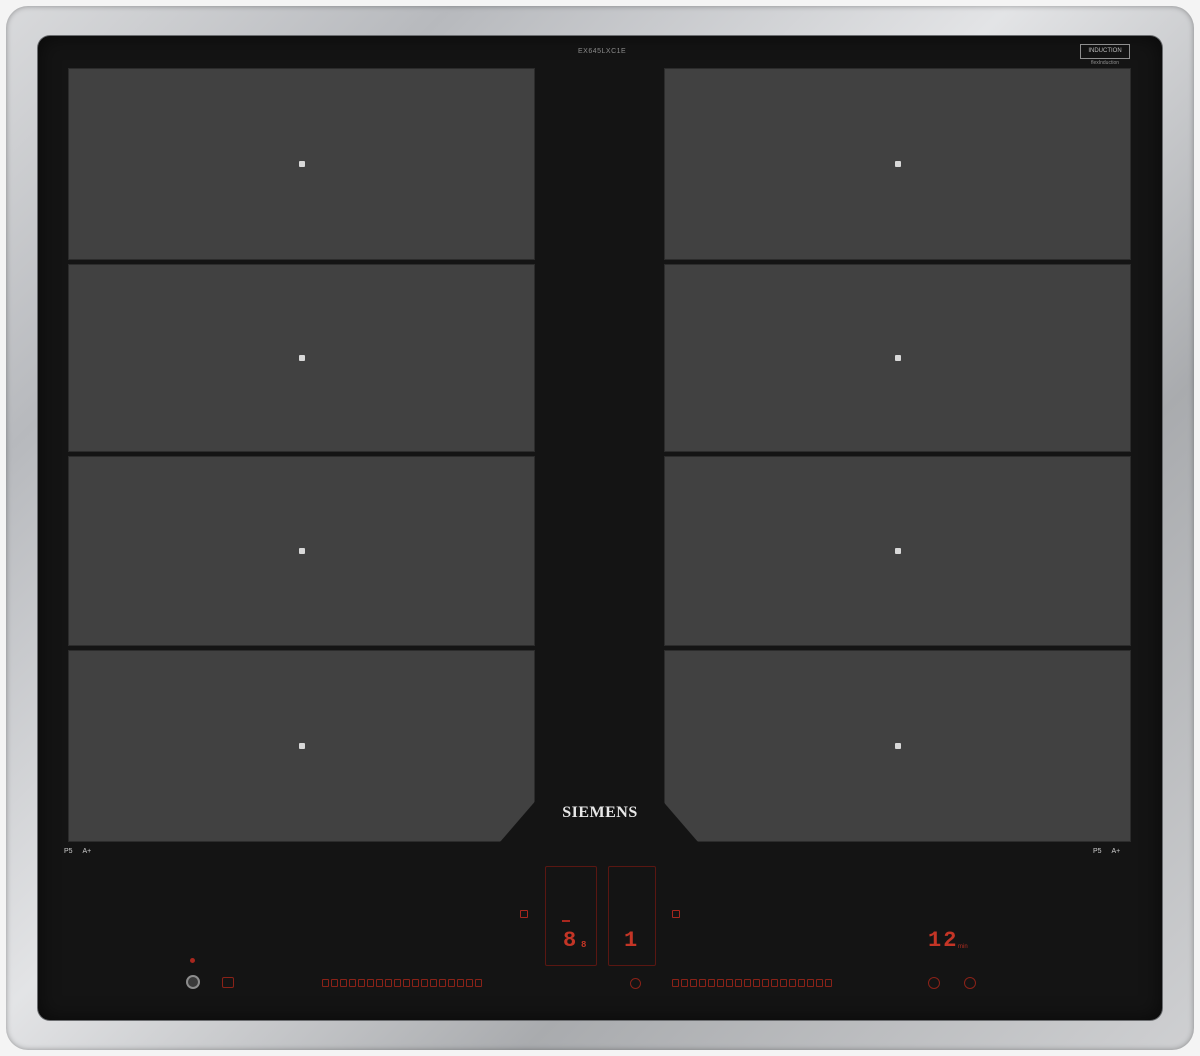 Image resolution: width=1200 pixels, height=1056 pixels. What do you see at coordinates (570, 940) in the screenshot?
I see `left-zone-power-level: 8` at bounding box center [570, 940].